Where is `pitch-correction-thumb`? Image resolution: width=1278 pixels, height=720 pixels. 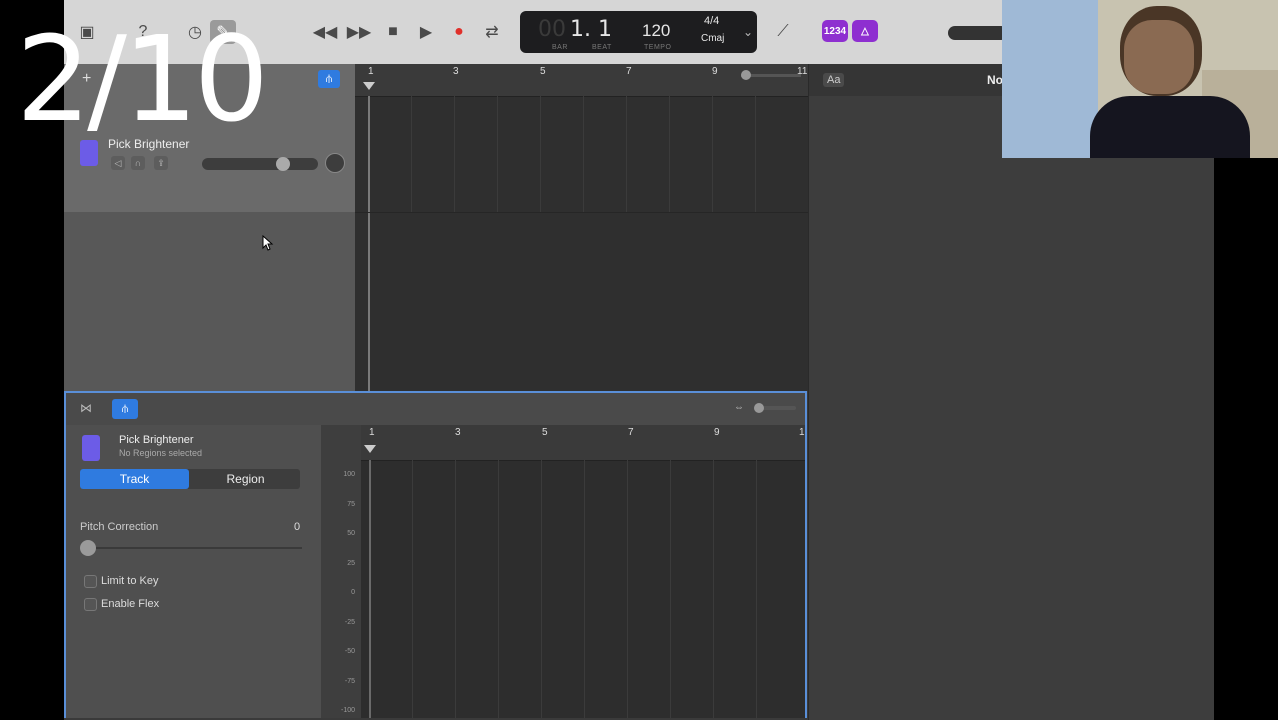
pitch-correction-thumb is located at coordinates (88, 548).